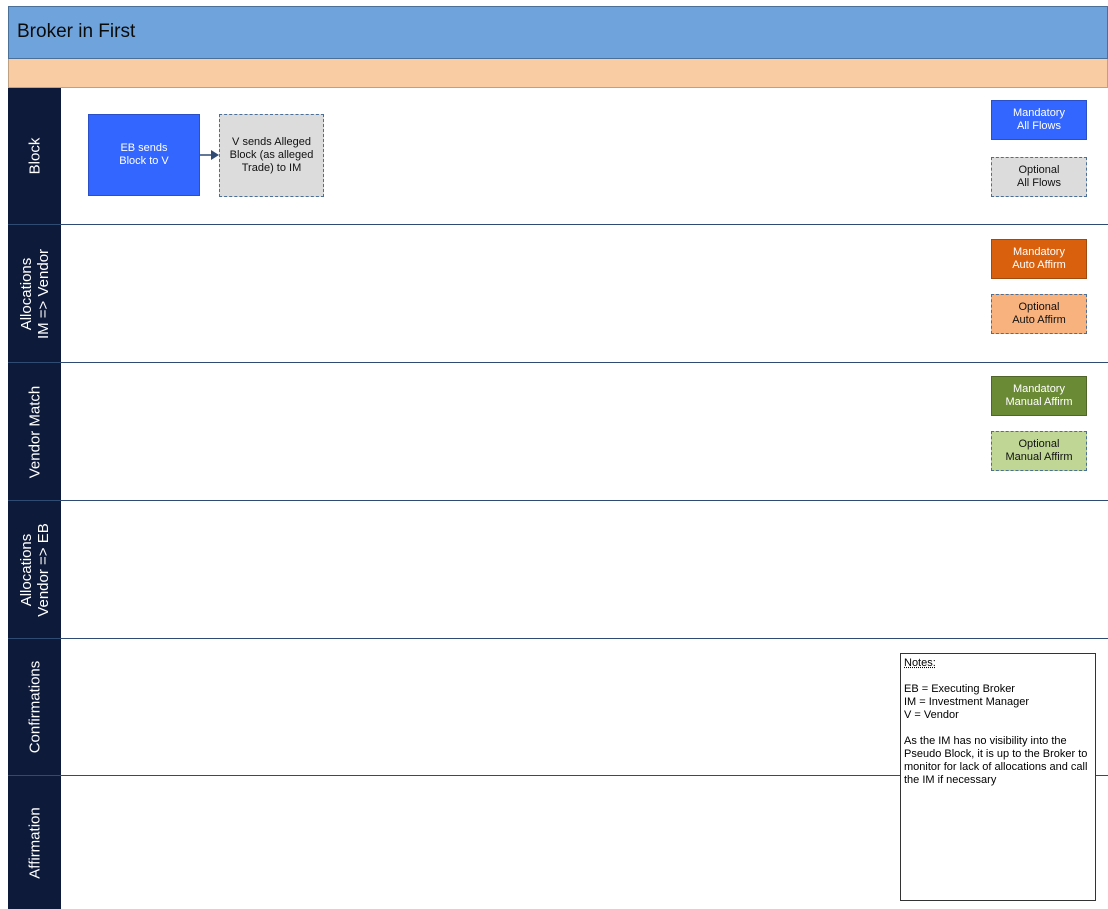  Describe the element at coordinates (959, 689) in the screenshot. I see `notes-line-eb: EB = Executing Broker` at that location.